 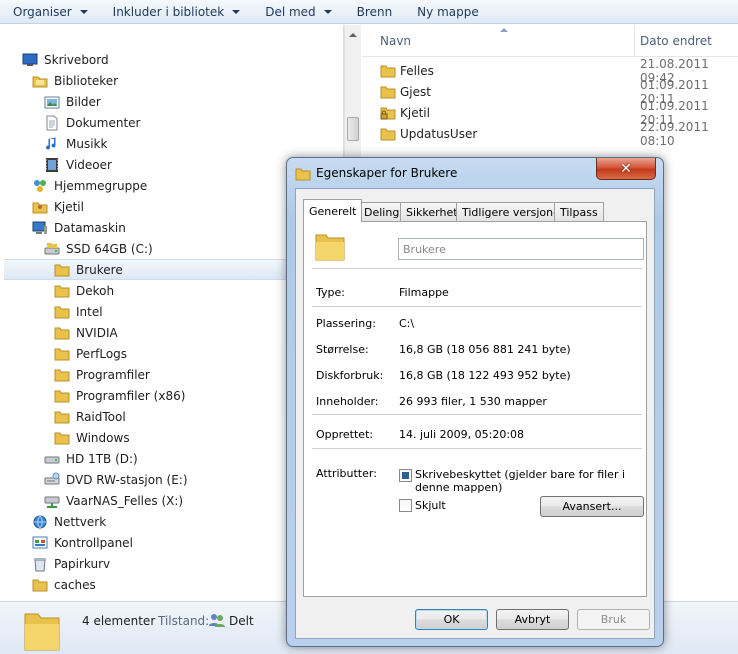 I want to click on drive-icon, so click(x=52, y=249).